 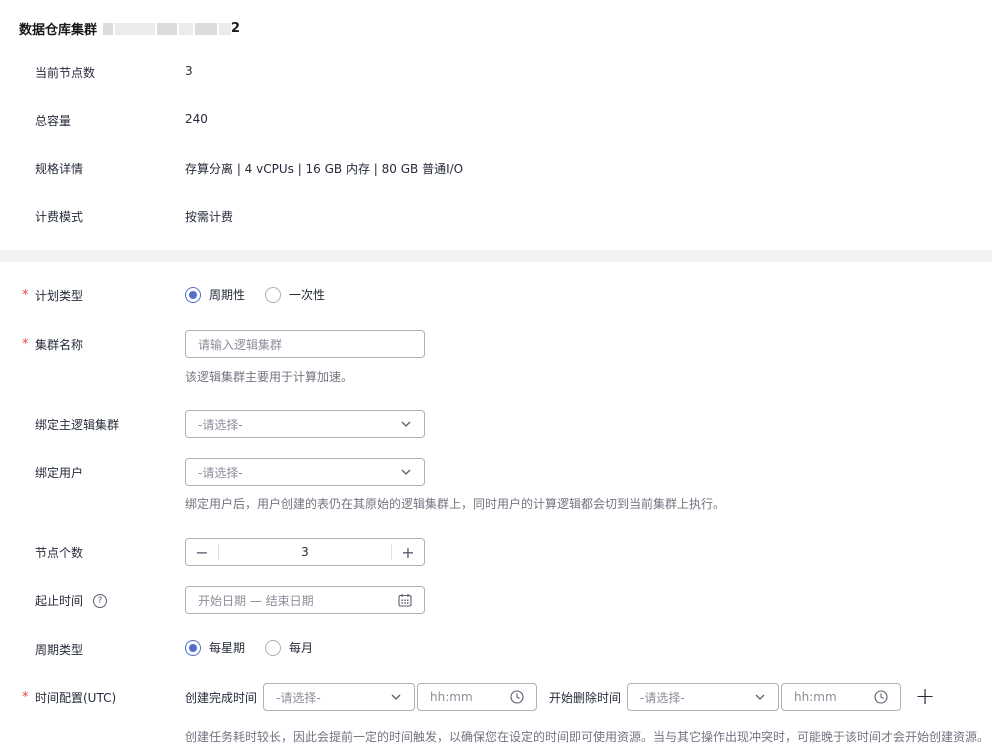 What do you see at coordinates (307, 295) in the screenshot?
I see `plan-type-option-label: 一次性` at bounding box center [307, 295].